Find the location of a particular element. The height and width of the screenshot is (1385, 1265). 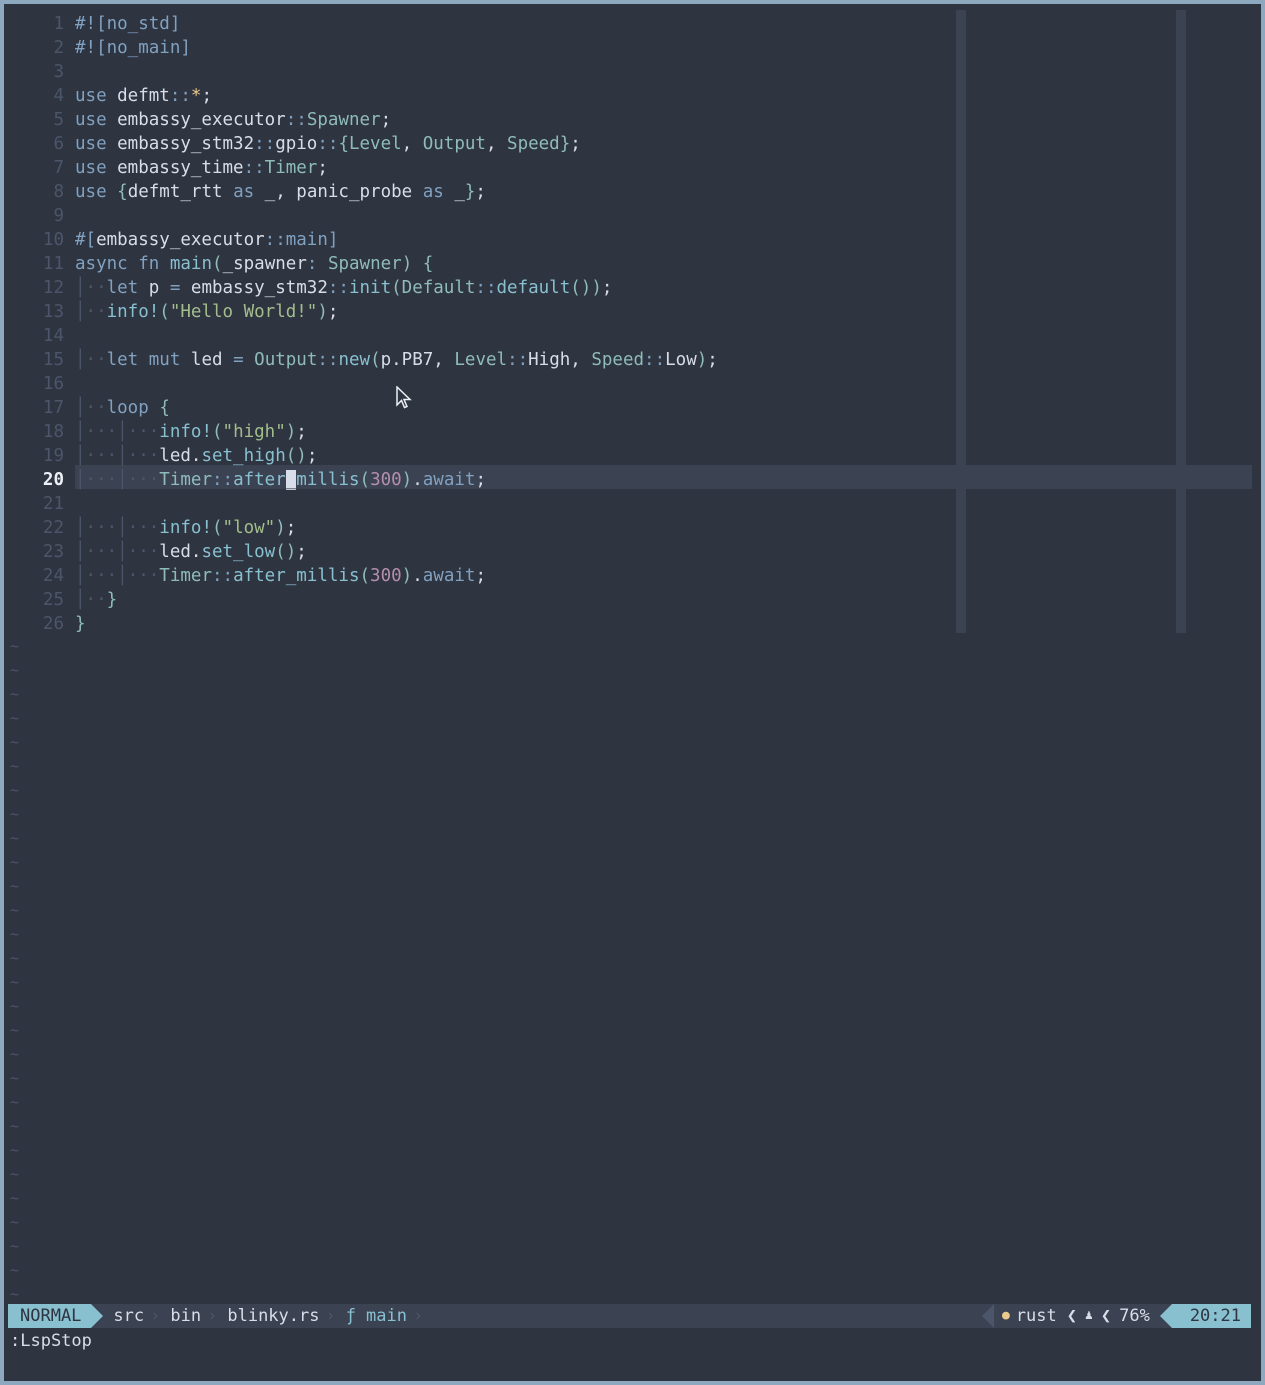

mouse-pointer-icon is located at coordinates (404, 397).